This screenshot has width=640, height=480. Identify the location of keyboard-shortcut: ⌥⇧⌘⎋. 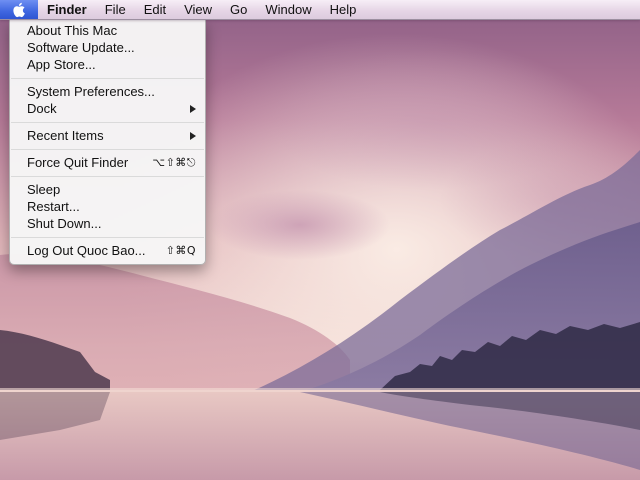
(174, 162).